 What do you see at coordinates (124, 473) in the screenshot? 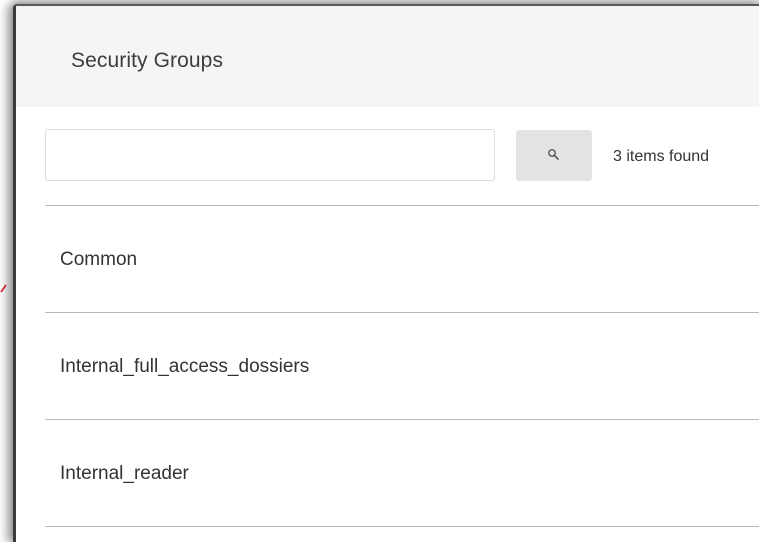
I see `group-name: Internal_reader` at bounding box center [124, 473].